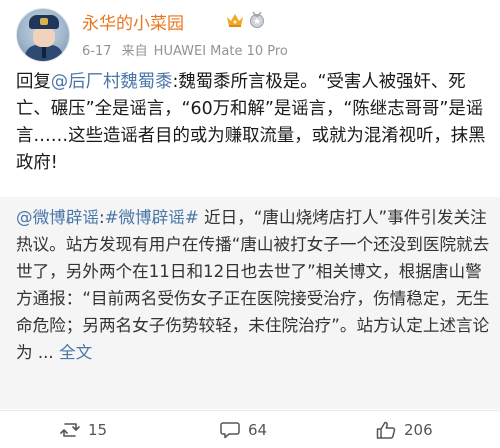  Describe the element at coordinates (230, 430) in the screenshot. I see `comment-icon` at that location.